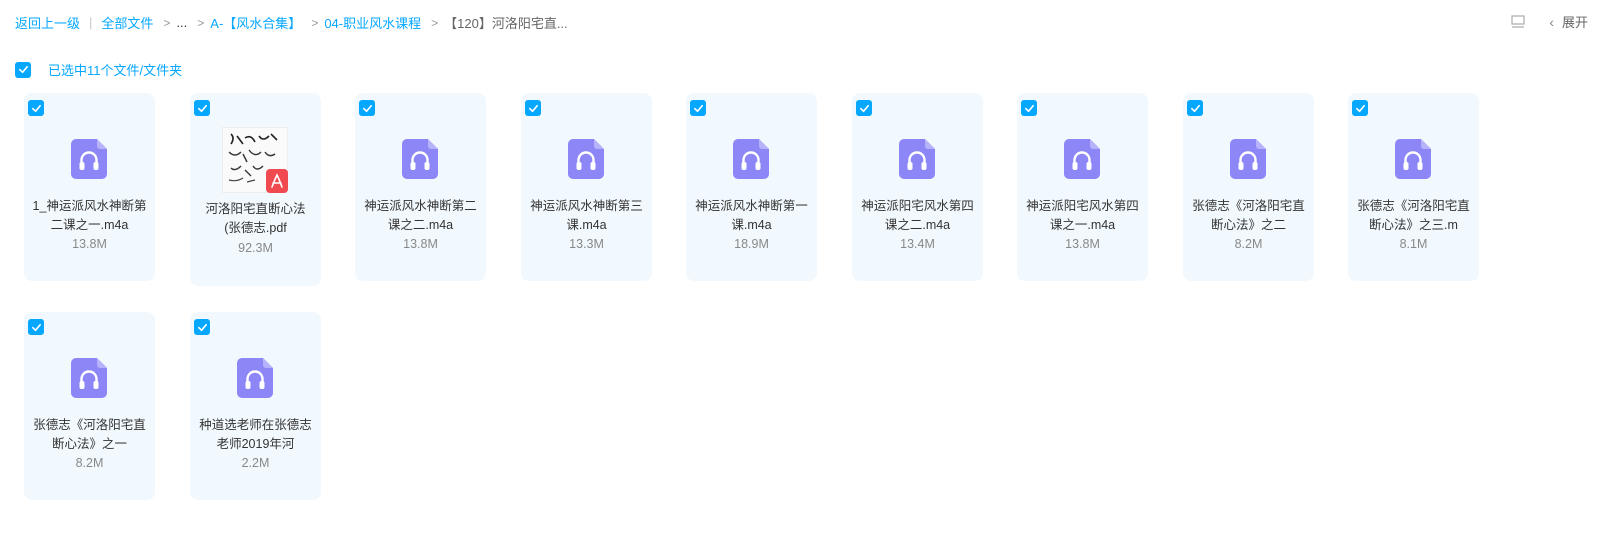 The width and height of the screenshot is (1612, 537). I want to click on file-name: 神运派风水神断第三课.m4a, so click(586, 216).